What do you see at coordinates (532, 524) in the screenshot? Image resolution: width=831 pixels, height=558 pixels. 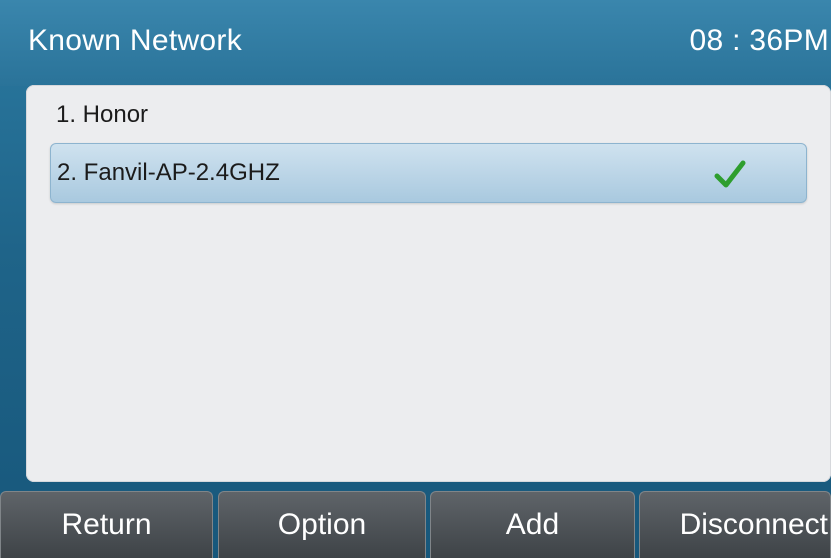 I see `add-button: Add` at bounding box center [532, 524].